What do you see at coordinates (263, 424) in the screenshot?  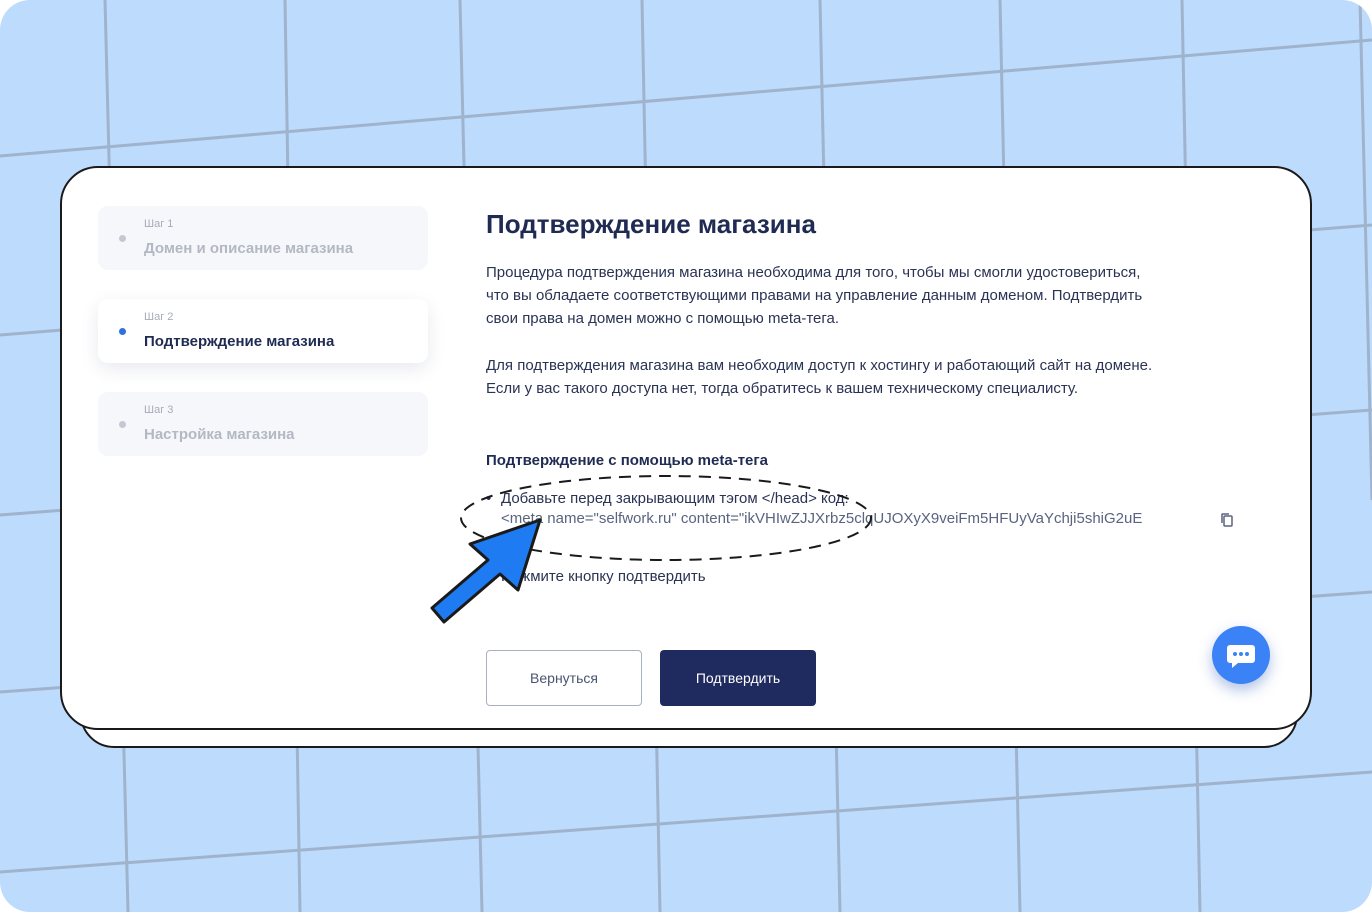 I see `step-item-3: Шаг 3 Настройка магазина` at bounding box center [263, 424].